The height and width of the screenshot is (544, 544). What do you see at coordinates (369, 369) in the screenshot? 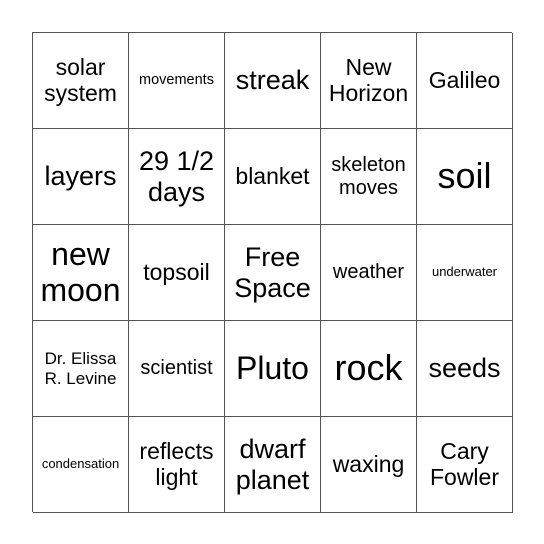
I see `bingo-cell: rock` at bounding box center [369, 369].